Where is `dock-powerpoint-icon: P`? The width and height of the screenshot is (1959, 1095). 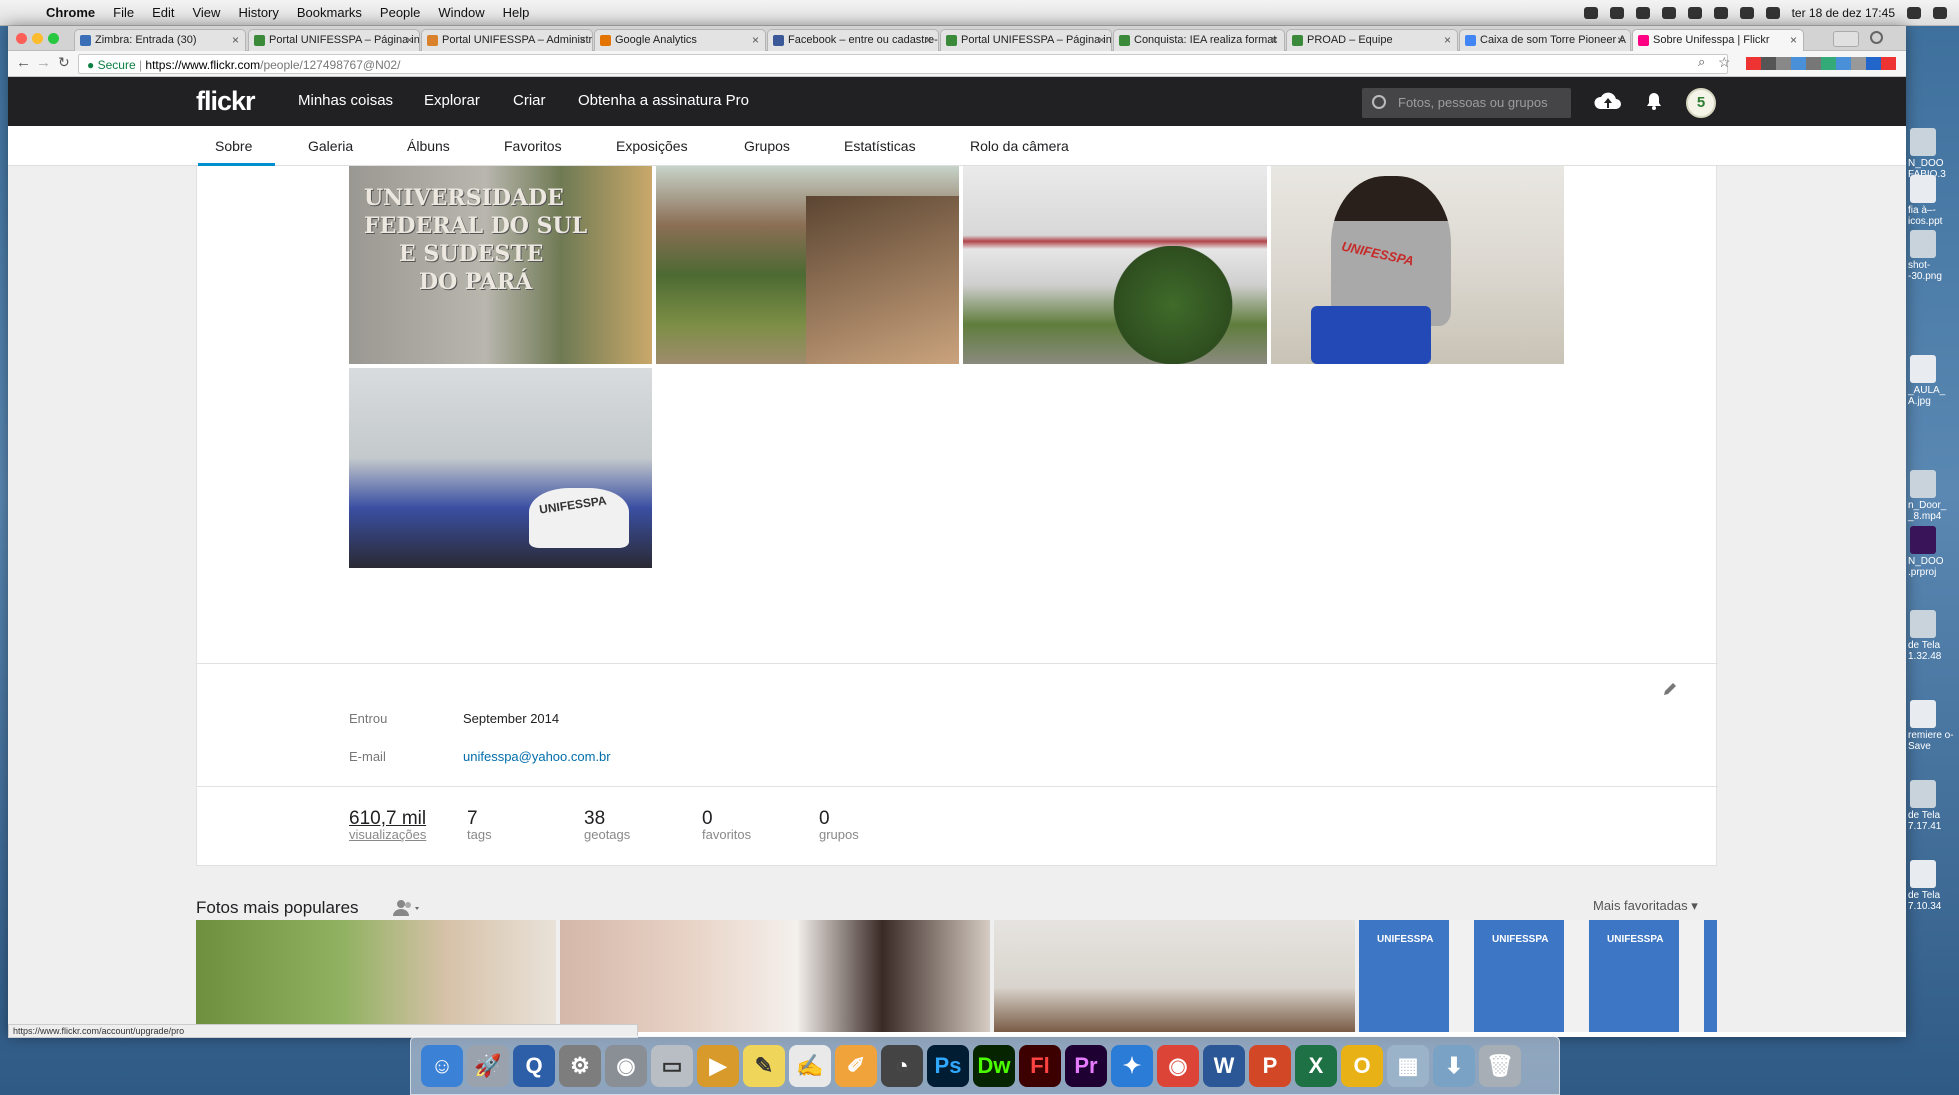 dock-powerpoint-icon: P is located at coordinates (1270, 1066).